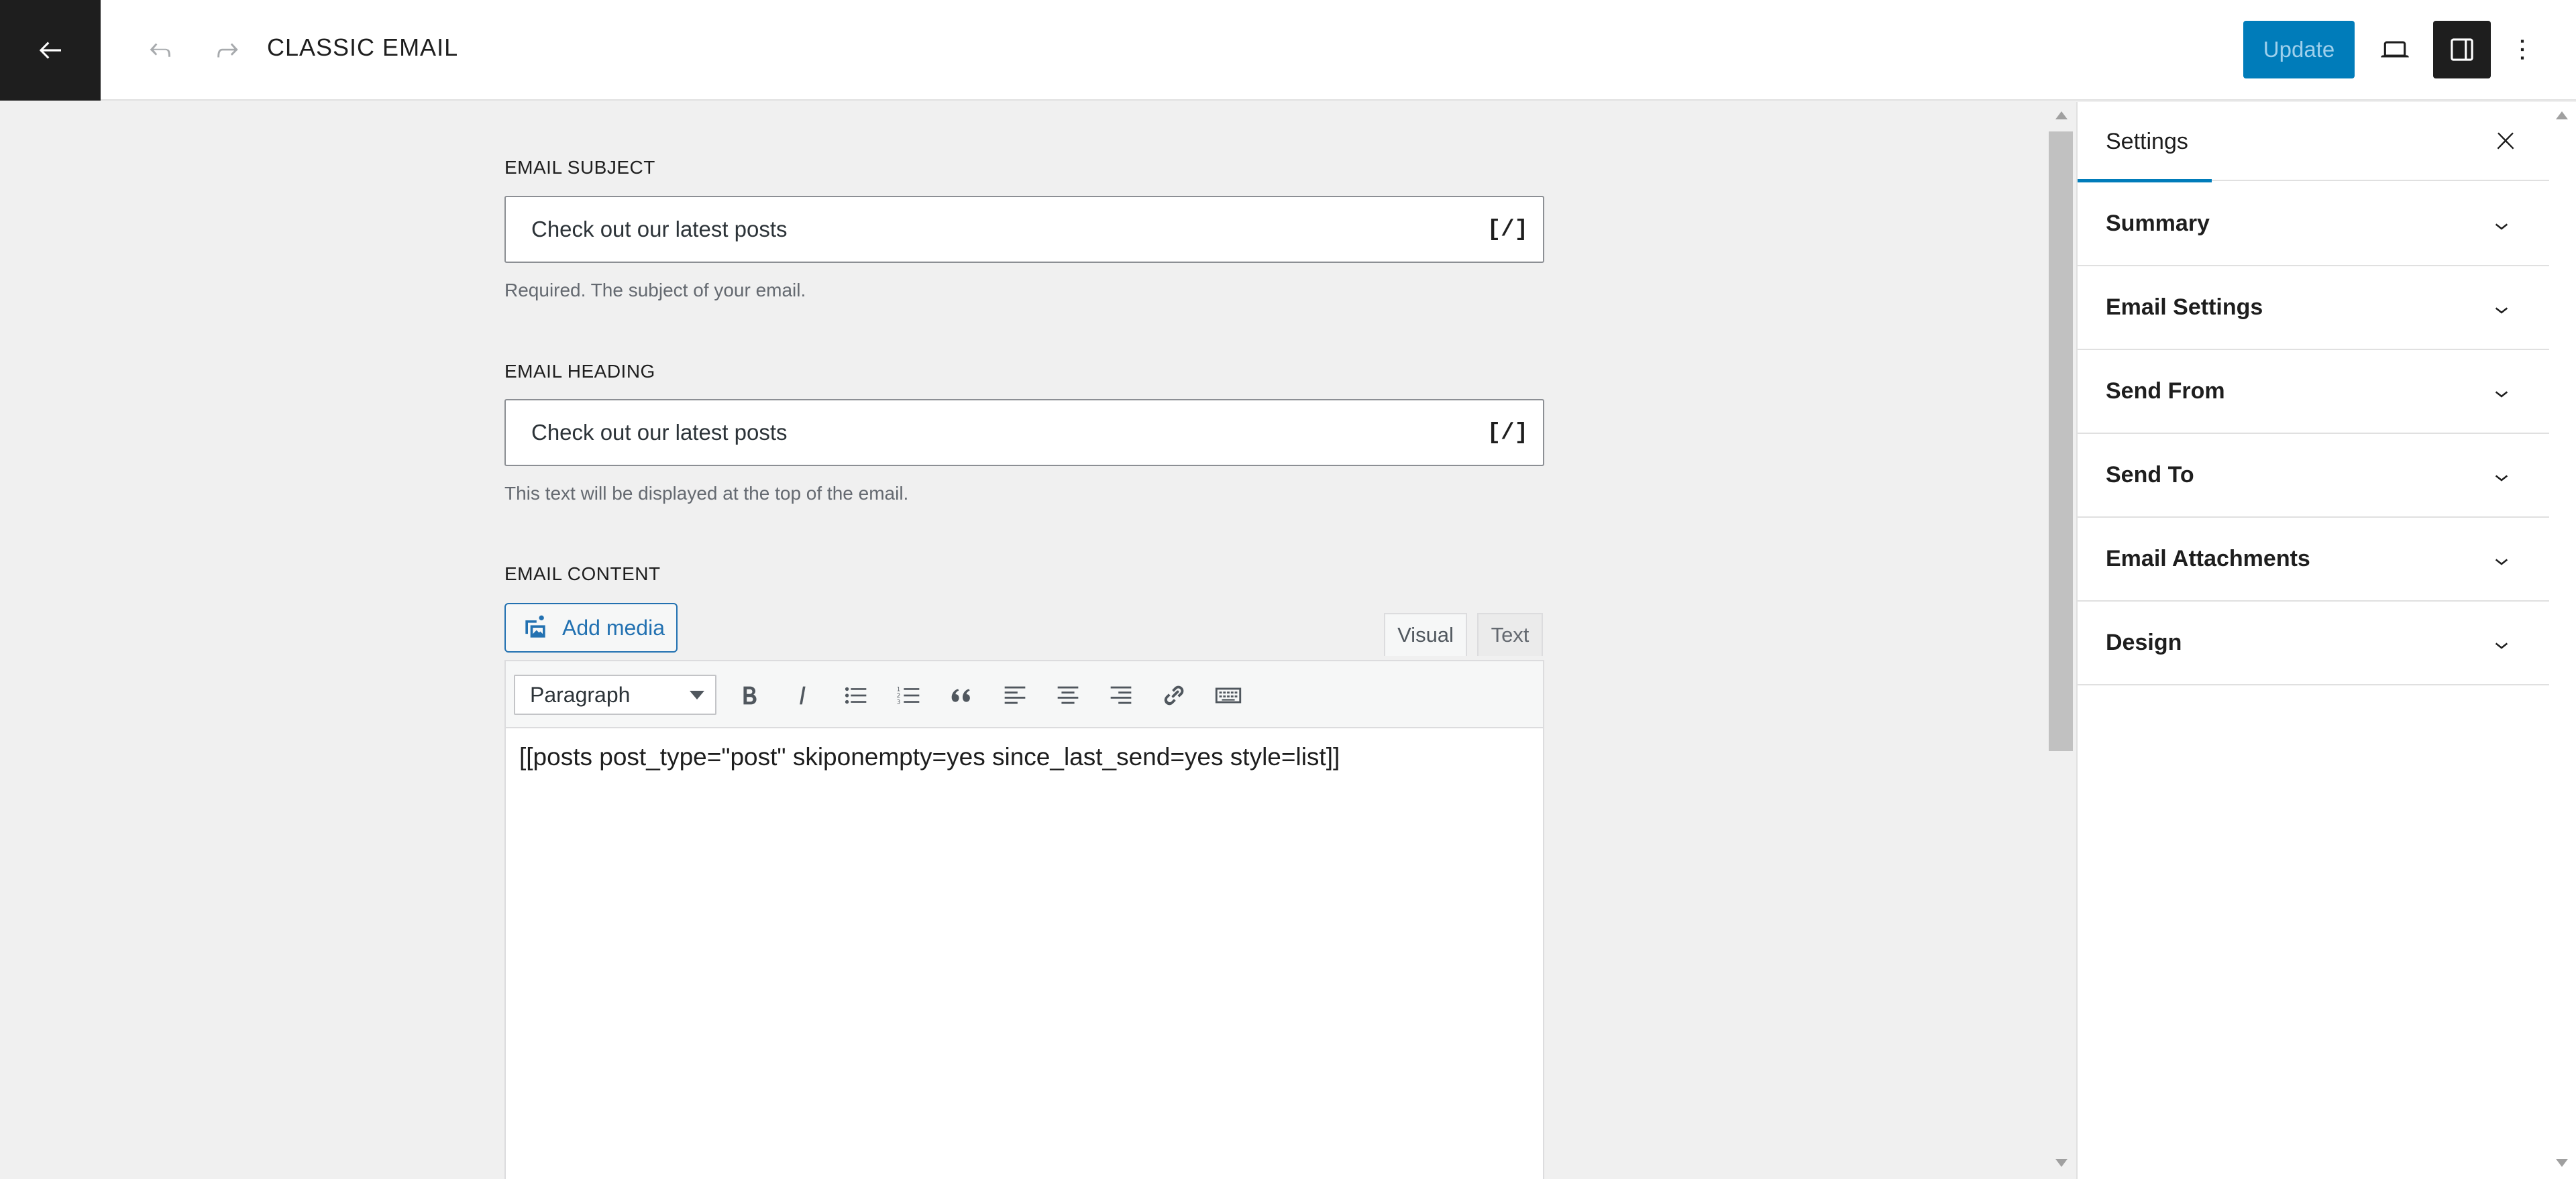 Image resolution: width=2576 pixels, height=1179 pixels. Describe the element at coordinates (2314, 392) in the screenshot. I see `panel-send-from: Send From` at that location.